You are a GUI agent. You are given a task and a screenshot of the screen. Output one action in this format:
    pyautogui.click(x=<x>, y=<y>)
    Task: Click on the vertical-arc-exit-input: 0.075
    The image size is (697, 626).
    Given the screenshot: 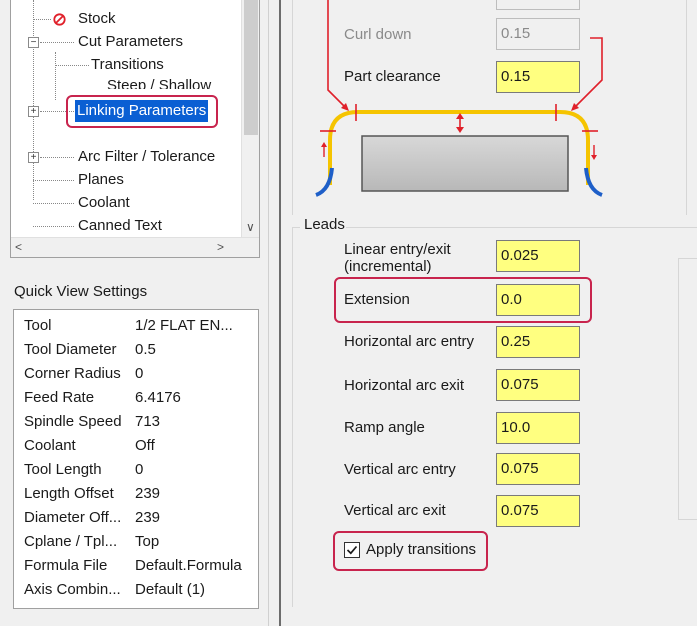 What is the action you would take?
    pyautogui.click(x=538, y=511)
    